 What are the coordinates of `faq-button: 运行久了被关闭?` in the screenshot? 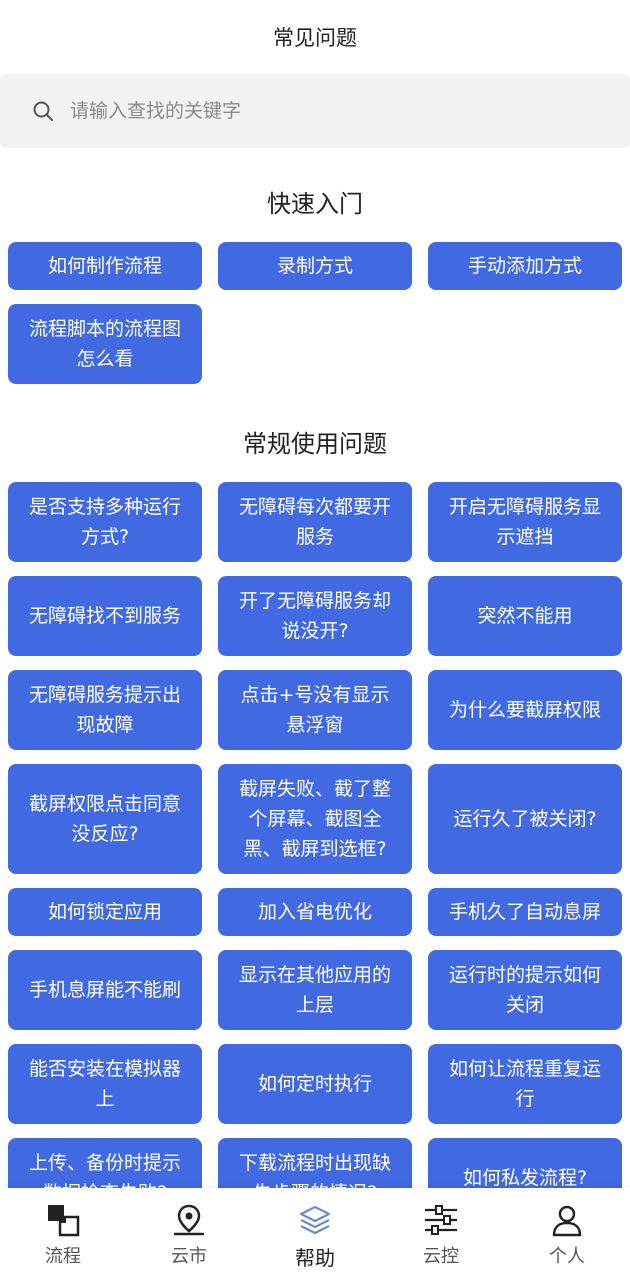 It's located at (525, 819).